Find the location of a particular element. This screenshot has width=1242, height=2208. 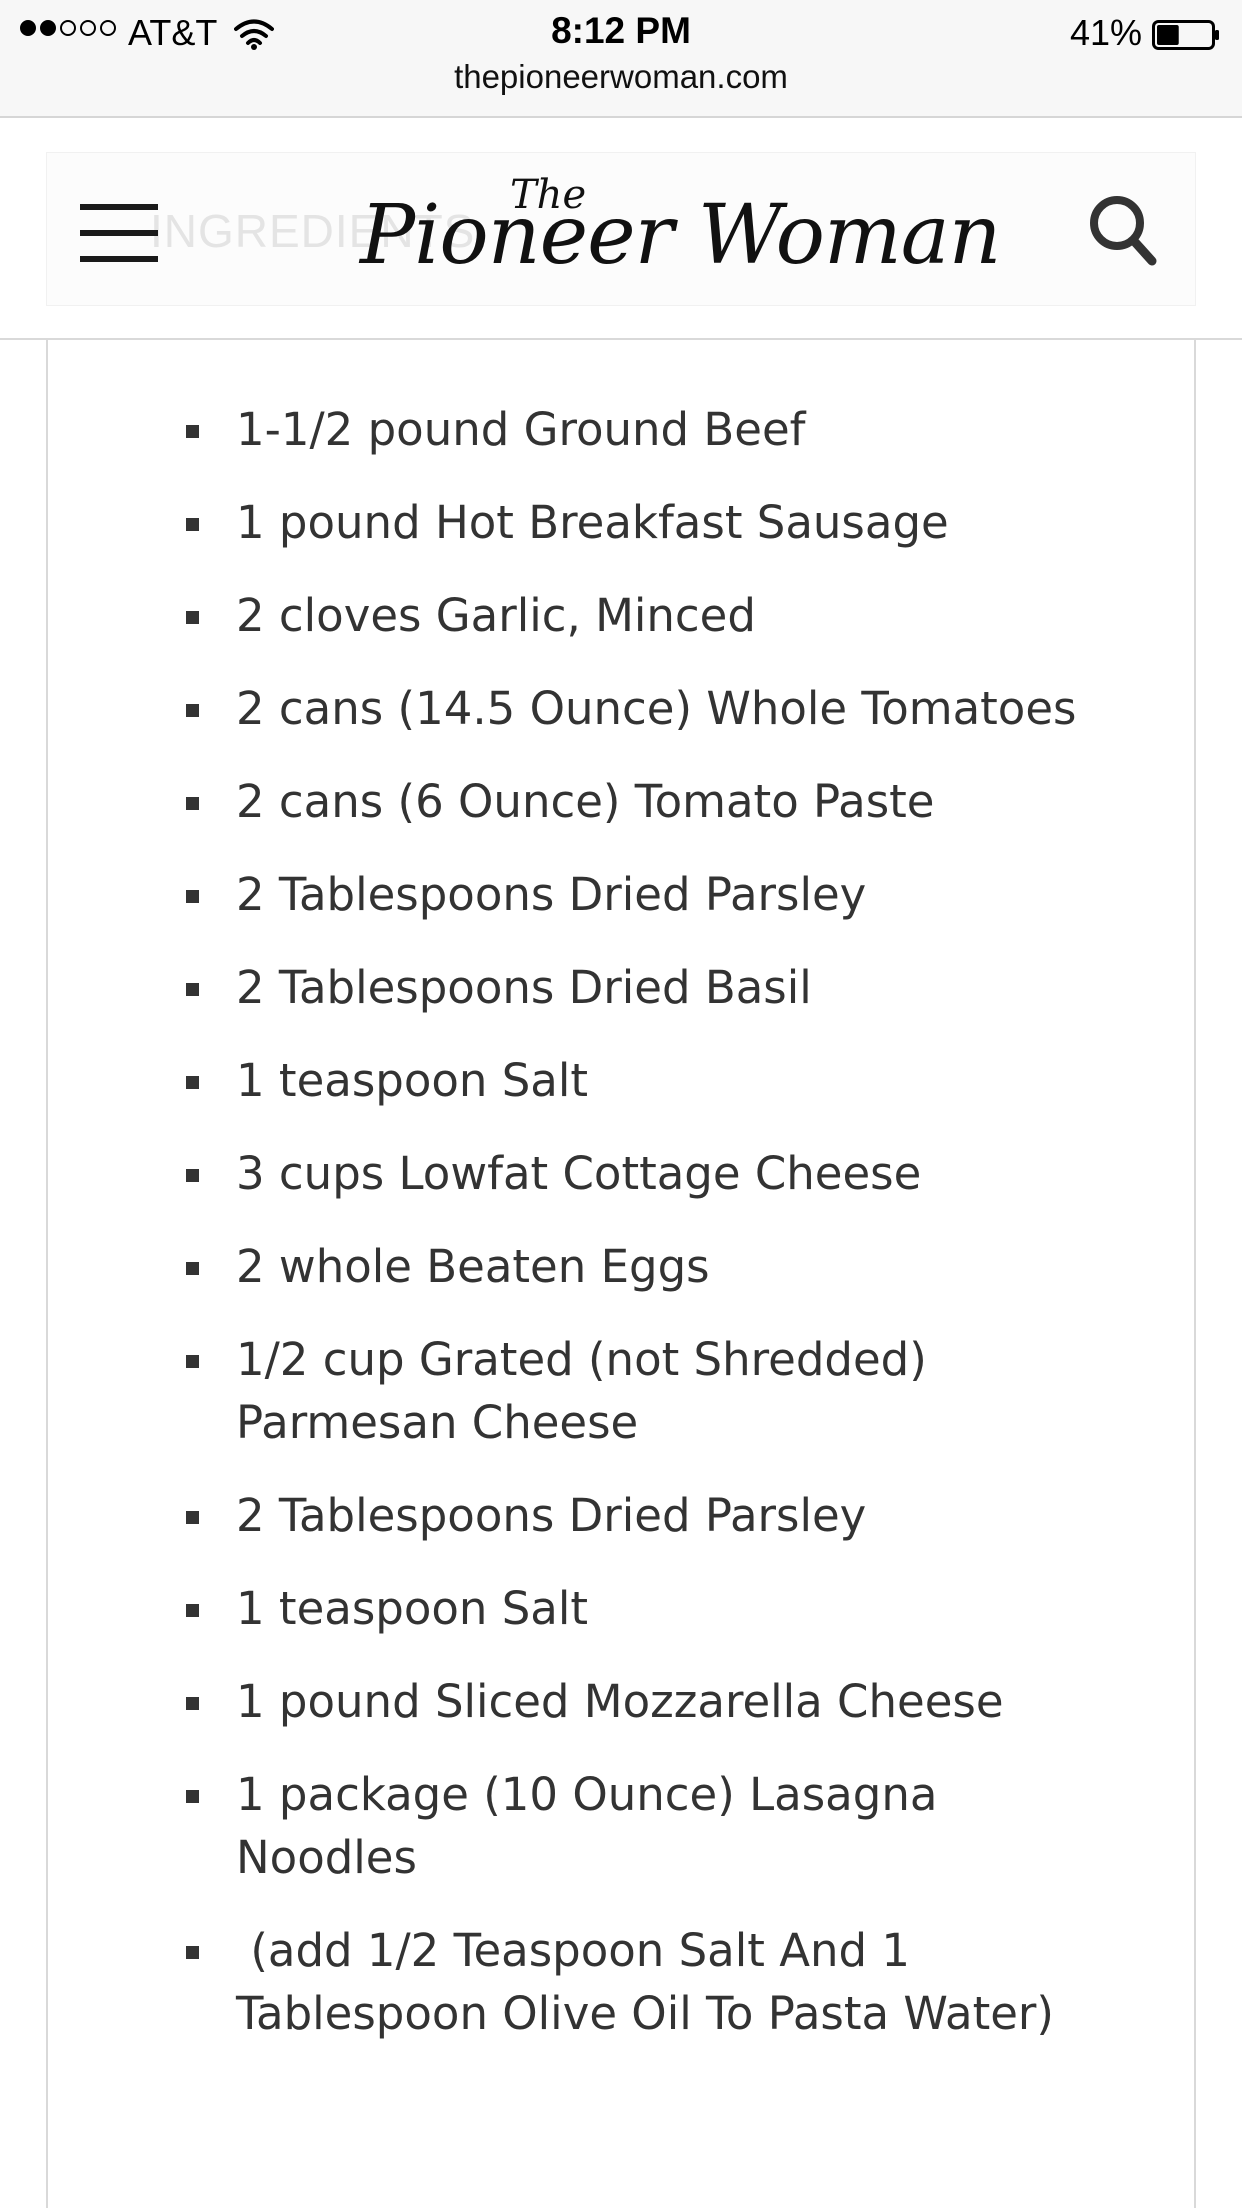

ingredient-text: 2 cans (6 Ounce) Tomato Paste is located at coordinates (585, 801).